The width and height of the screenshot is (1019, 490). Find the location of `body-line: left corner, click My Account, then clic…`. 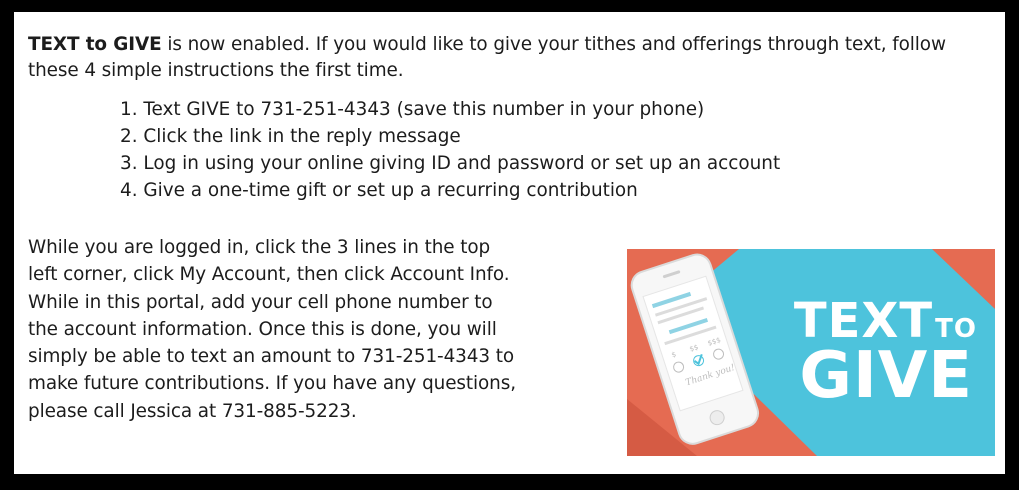

body-line: left corner, click My Account, then clic… is located at coordinates (269, 275).